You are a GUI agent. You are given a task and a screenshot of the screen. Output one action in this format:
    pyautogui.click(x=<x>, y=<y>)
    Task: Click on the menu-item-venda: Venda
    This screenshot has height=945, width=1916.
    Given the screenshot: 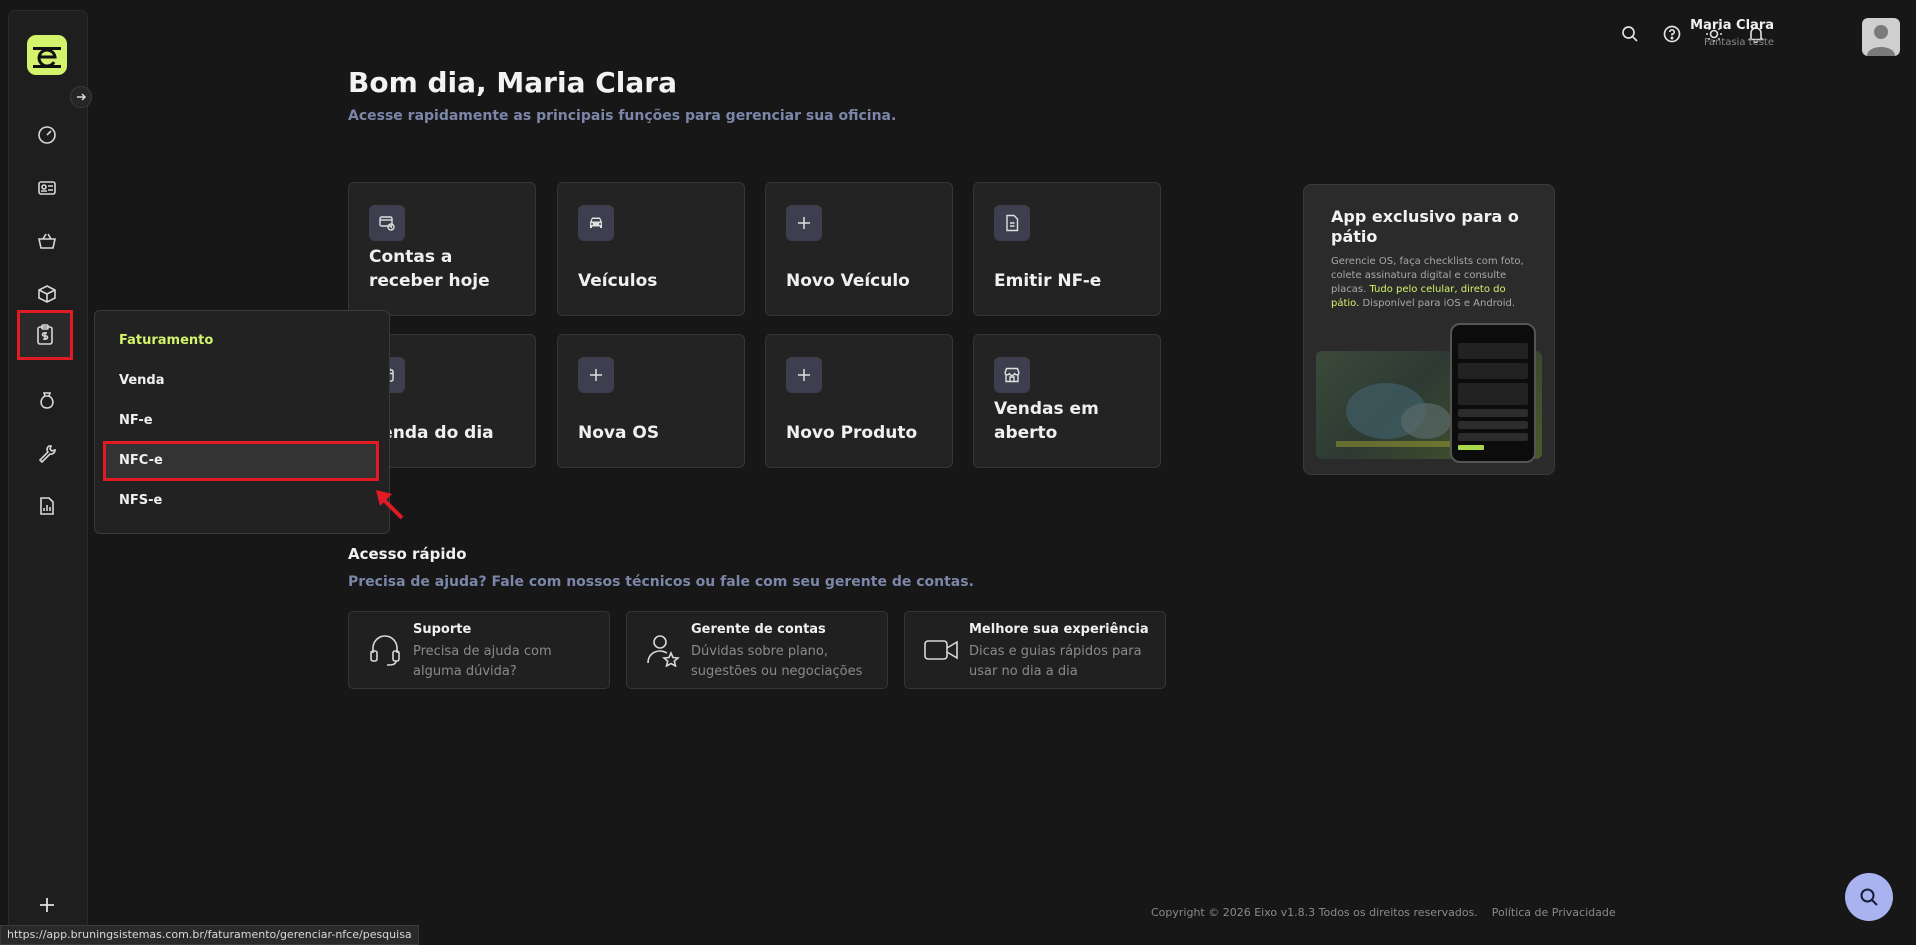 What is the action you would take?
    pyautogui.click(x=142, y=380)
    